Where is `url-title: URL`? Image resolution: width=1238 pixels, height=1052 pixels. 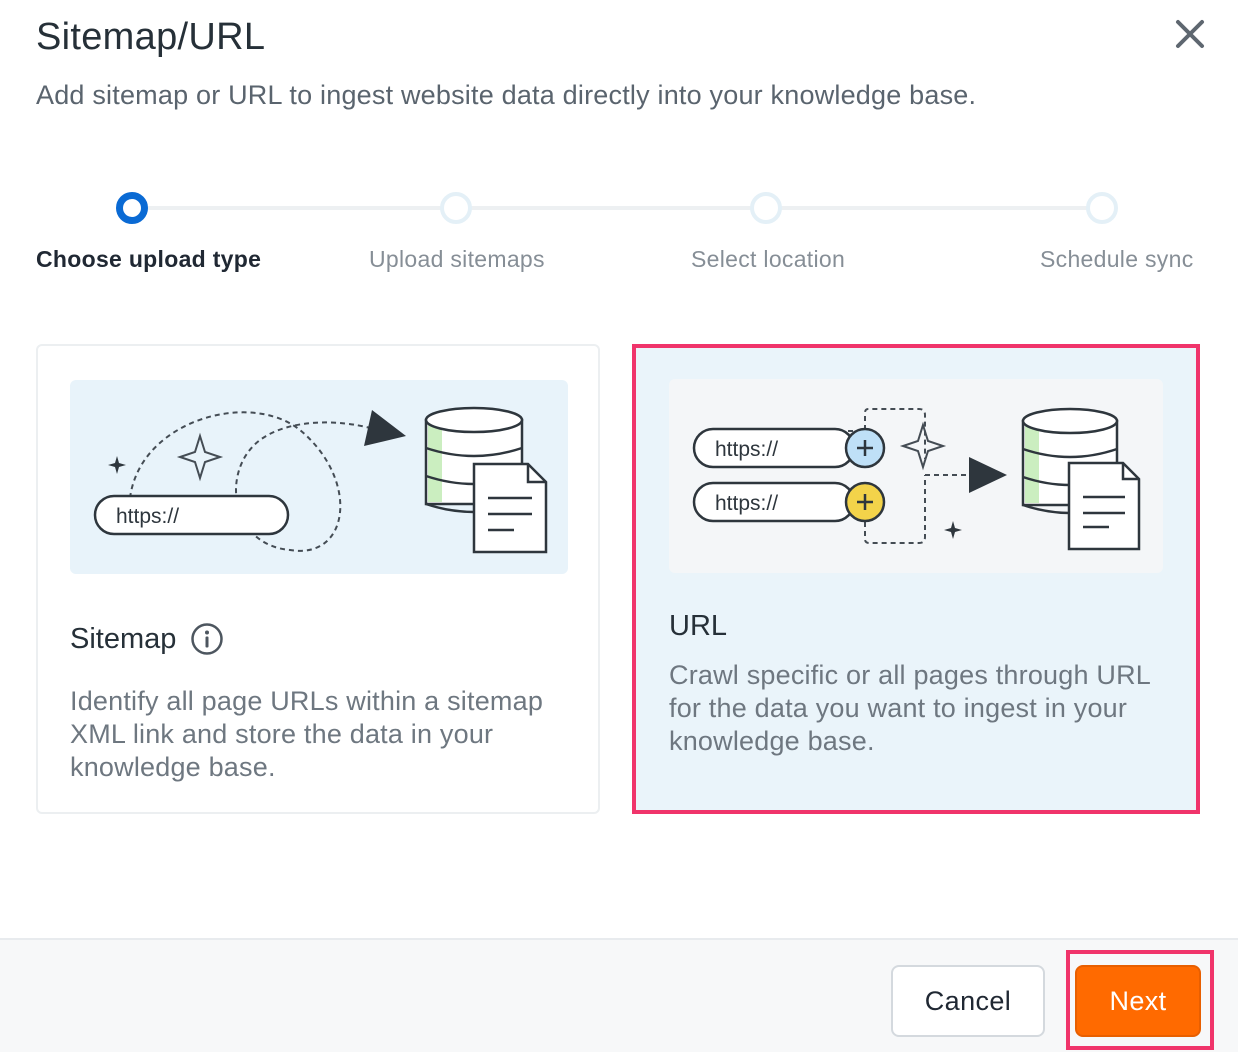
url-title: URL is located at coordinates (698, 626).